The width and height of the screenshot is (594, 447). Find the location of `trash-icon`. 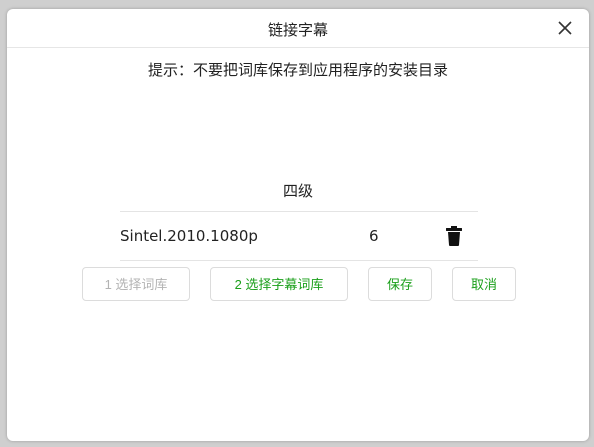

trash-icon is located at coordinates (454, 236).